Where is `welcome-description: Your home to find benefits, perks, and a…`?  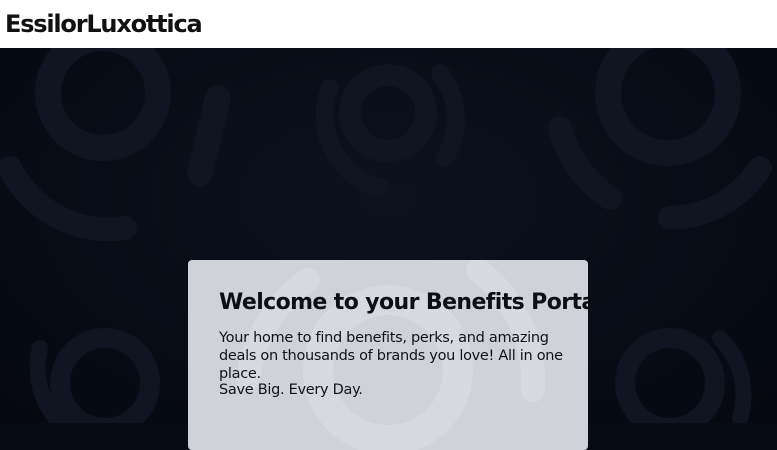 welcome-description: Your home to find benefits, perks, and a… is located at coordinates (391, 356).